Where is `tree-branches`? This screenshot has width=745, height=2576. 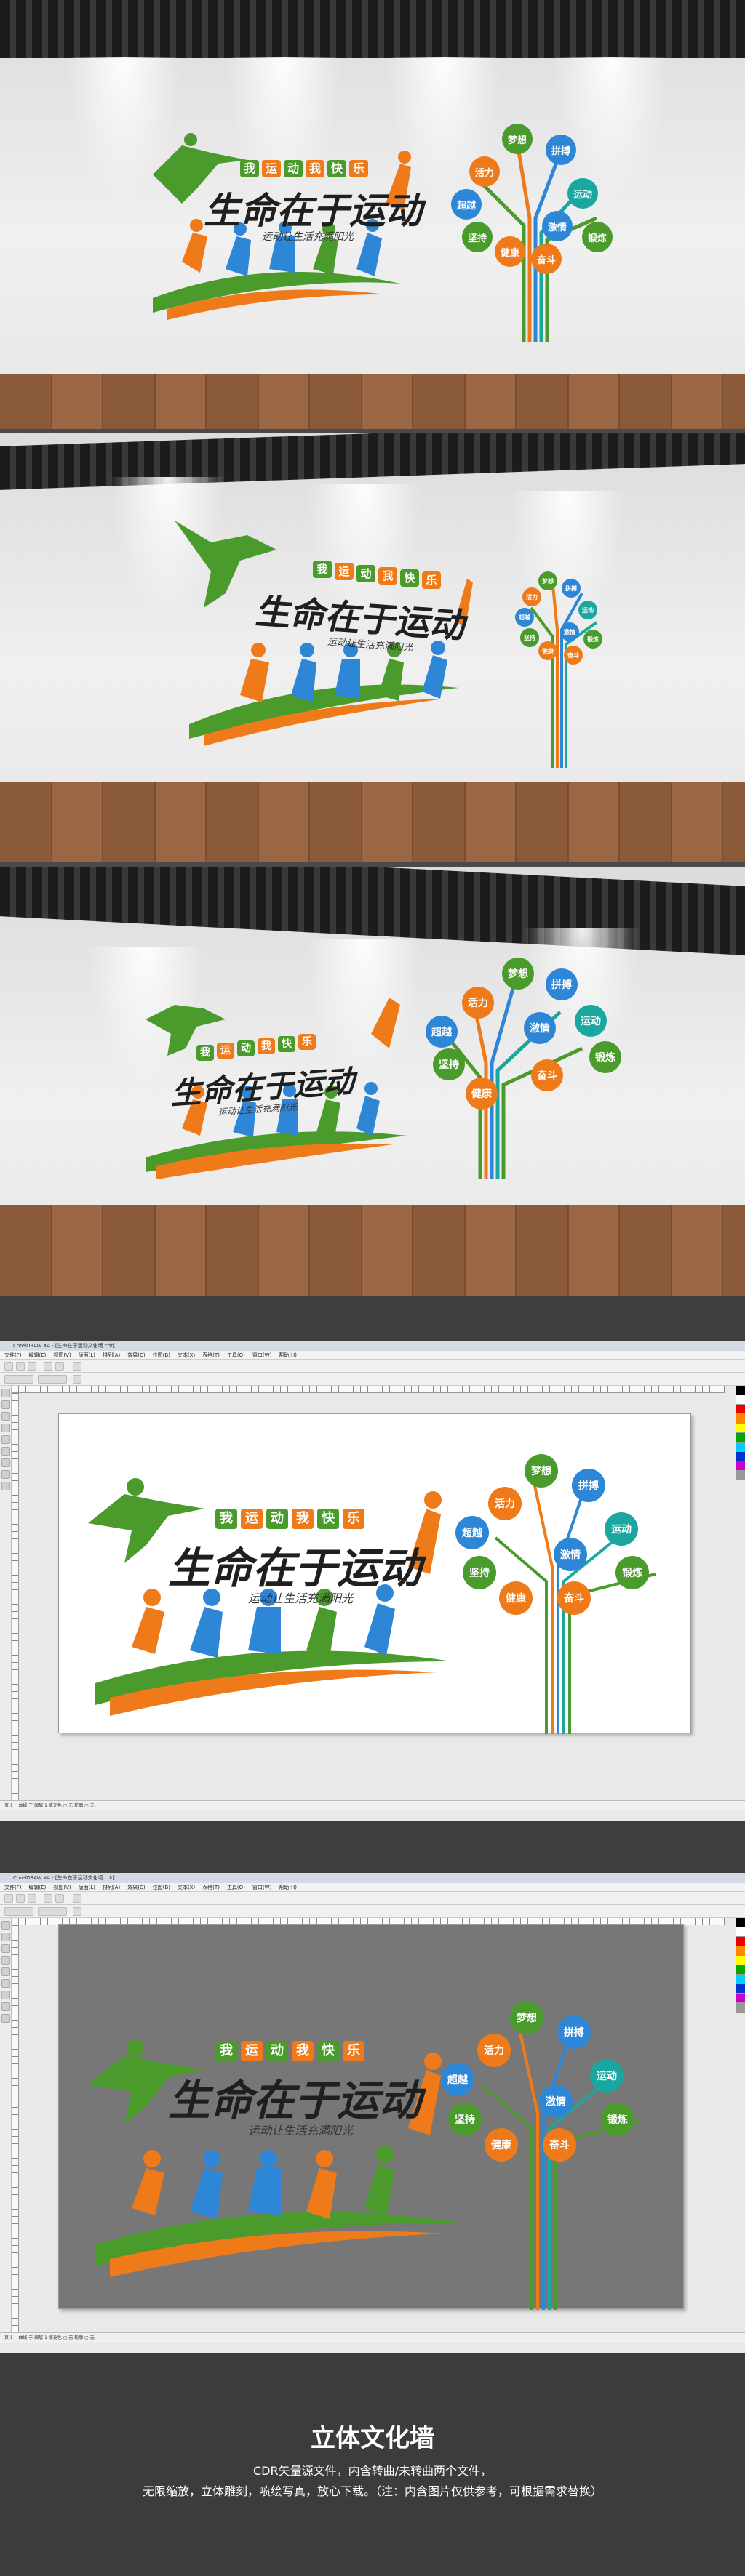 tree-branches is located at coordinates (538, 240).